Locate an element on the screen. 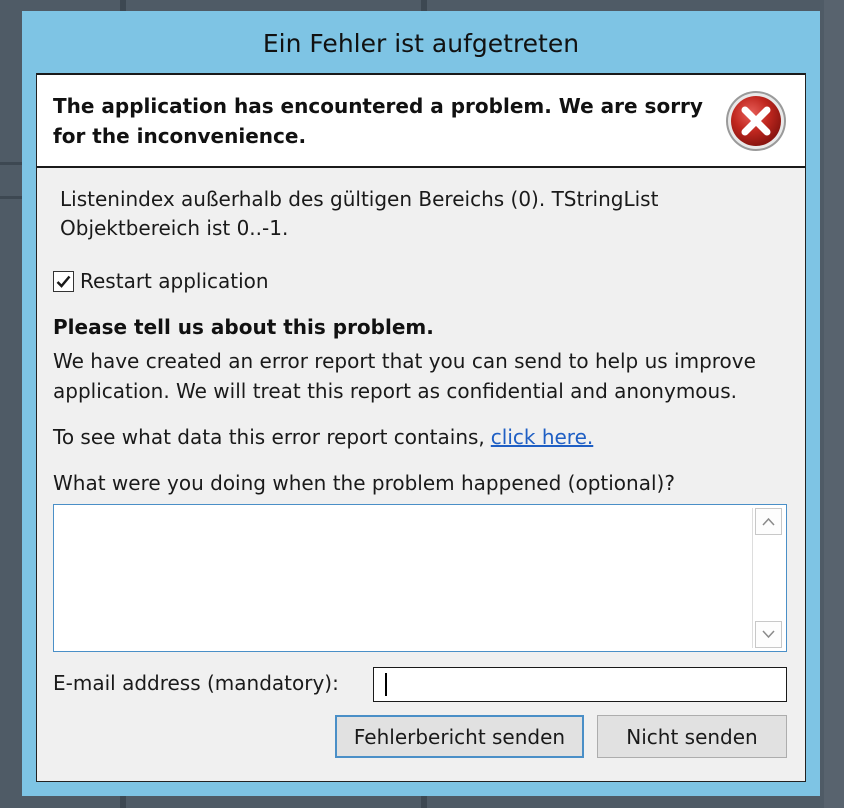  restart-option: Restart application is located at coordinates (161, 281).